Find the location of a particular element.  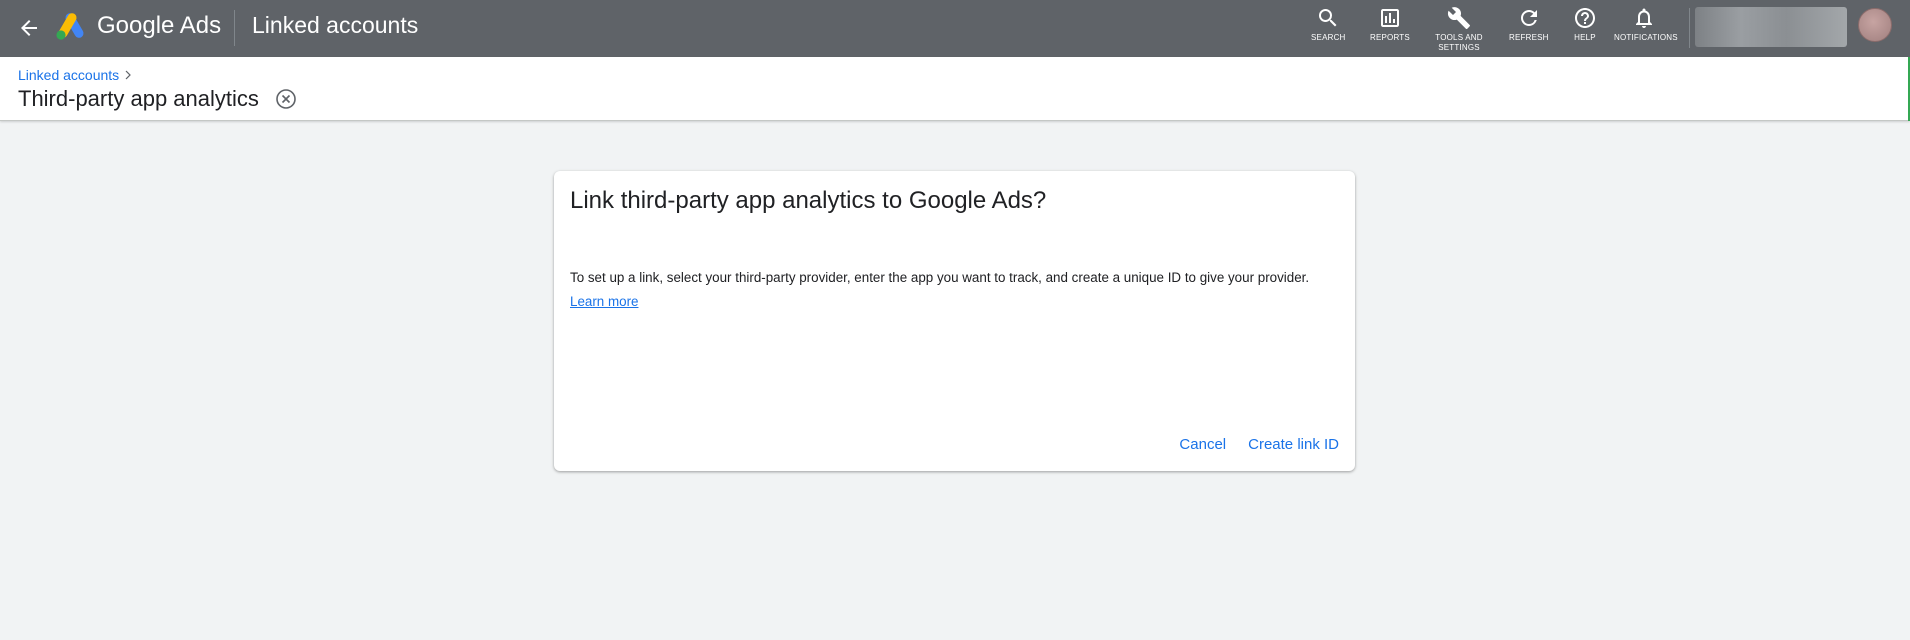

page-title: Third-party app analytics is located at coordinates (138, 98).